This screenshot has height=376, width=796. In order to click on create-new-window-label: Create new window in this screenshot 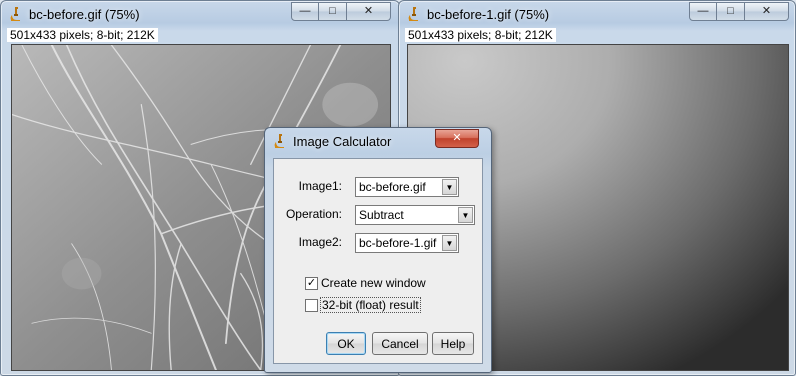, I will do `click(373, 283)`.